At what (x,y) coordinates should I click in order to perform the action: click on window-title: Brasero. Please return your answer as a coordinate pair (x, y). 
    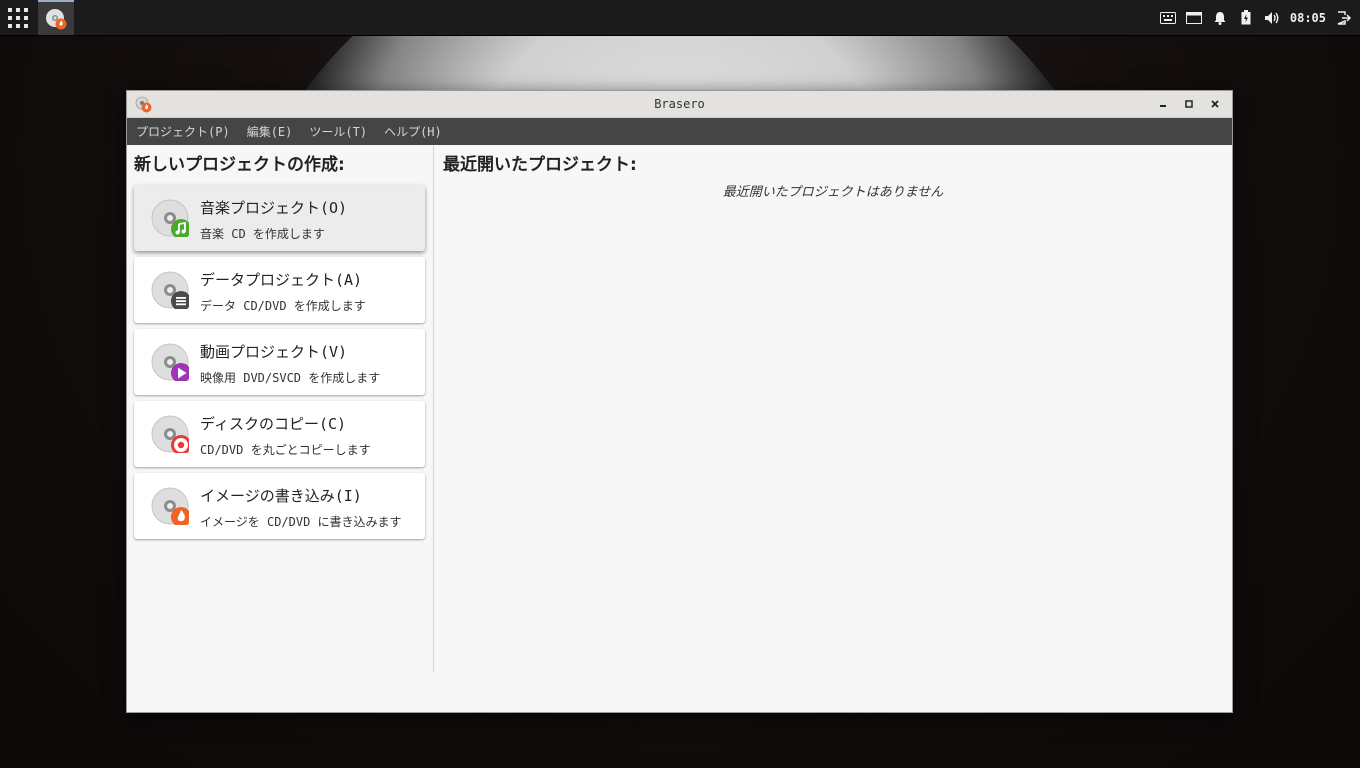
    Looking at the image, I should click on (679, 104).